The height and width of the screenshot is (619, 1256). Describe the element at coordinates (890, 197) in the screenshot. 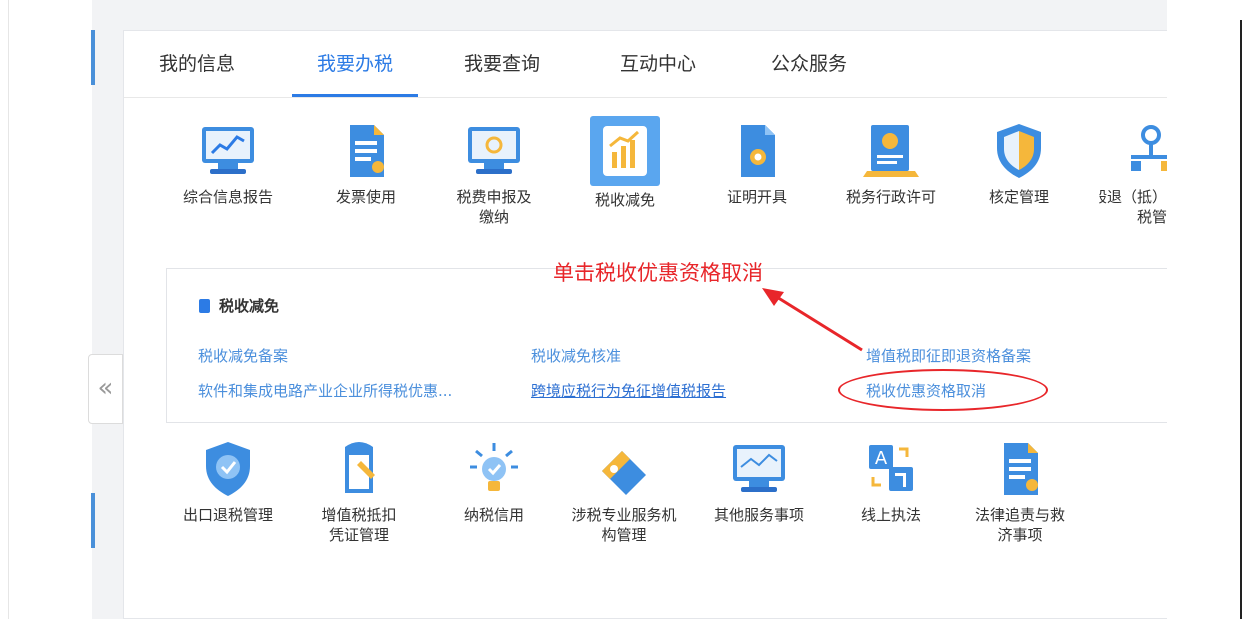

I see `service-label: 税务行政许可` at that location.